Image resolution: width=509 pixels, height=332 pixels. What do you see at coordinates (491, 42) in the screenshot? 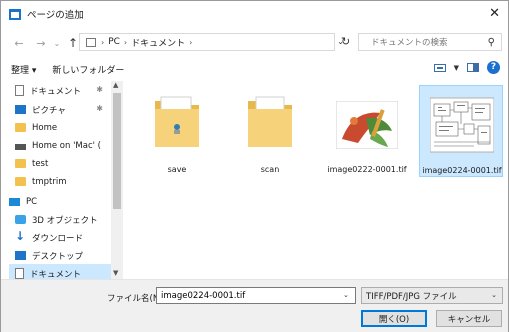
I see `search-icon: ⚲` at bounding box center [491, 42].